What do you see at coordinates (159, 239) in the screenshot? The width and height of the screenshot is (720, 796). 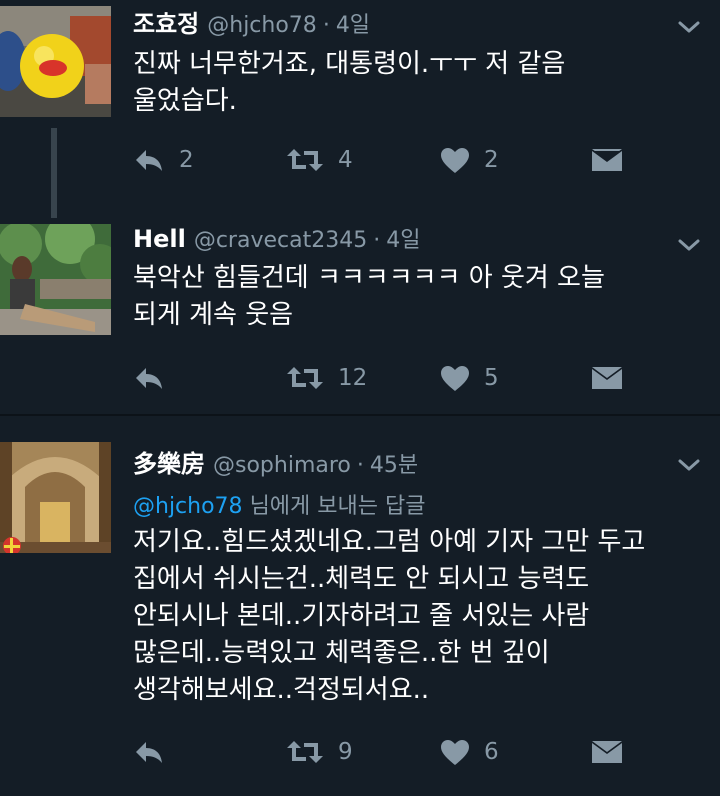 I see `display-name: Hell` at bounding box center [159, 239].